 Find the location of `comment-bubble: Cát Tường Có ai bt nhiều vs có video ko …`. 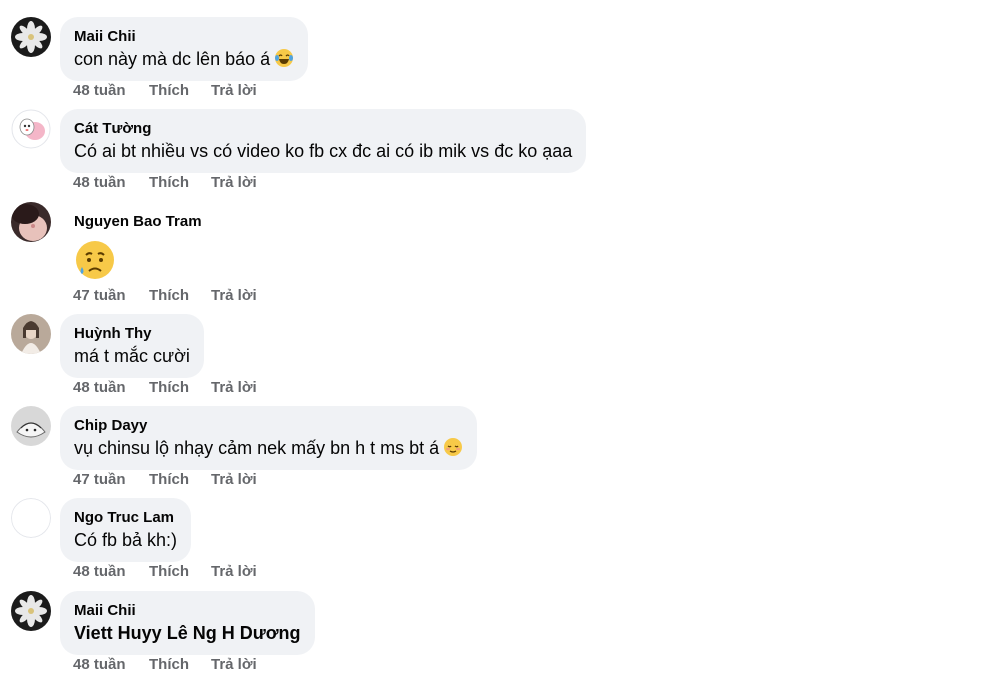

comment-bubble: Cát Tường Có ai bt nhiều vs có video ko … is located at coordinates (323, 141).